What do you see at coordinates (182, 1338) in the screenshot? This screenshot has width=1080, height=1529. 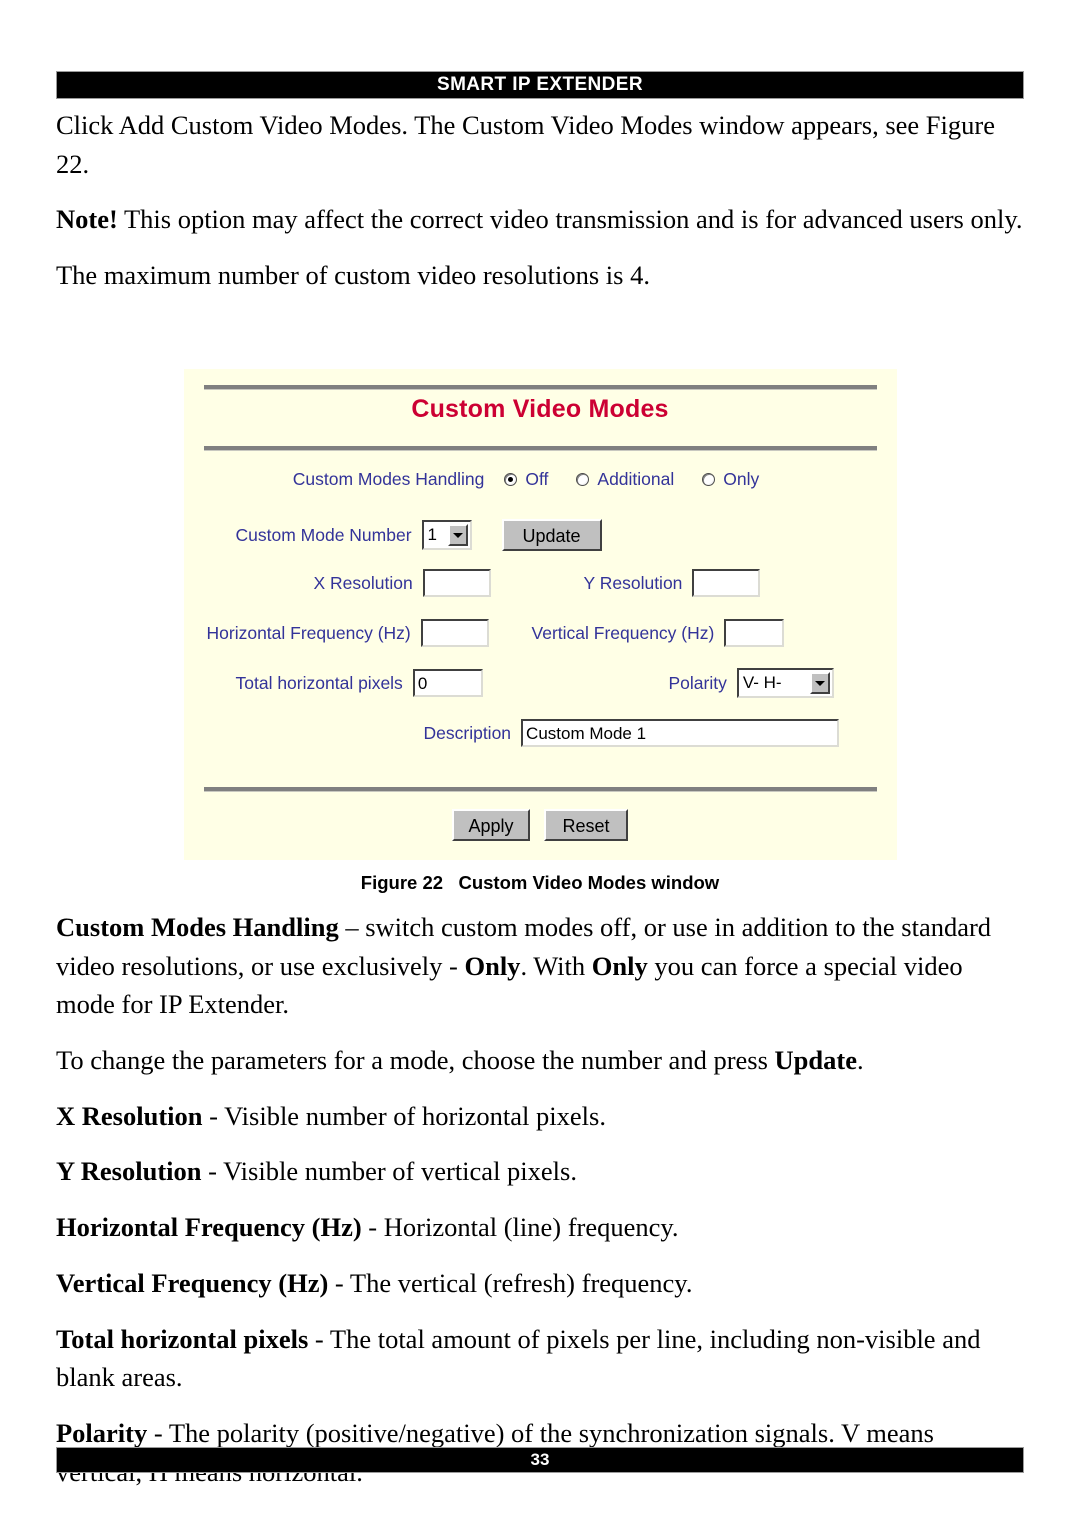 I see `term-total-horizontal-pixels: Total horizontal pixels` at bounding box center [182, 1338].